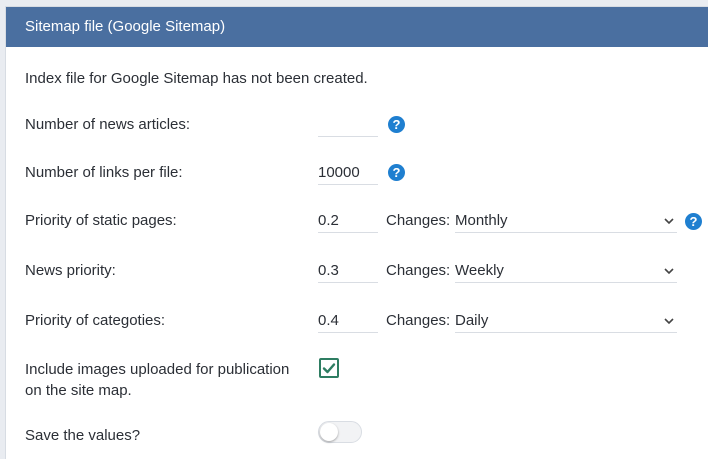  Describe the element at coordinates (95, 320) in the screenshot. I see `categories-priority-label: Priority of categoties:` at that location.